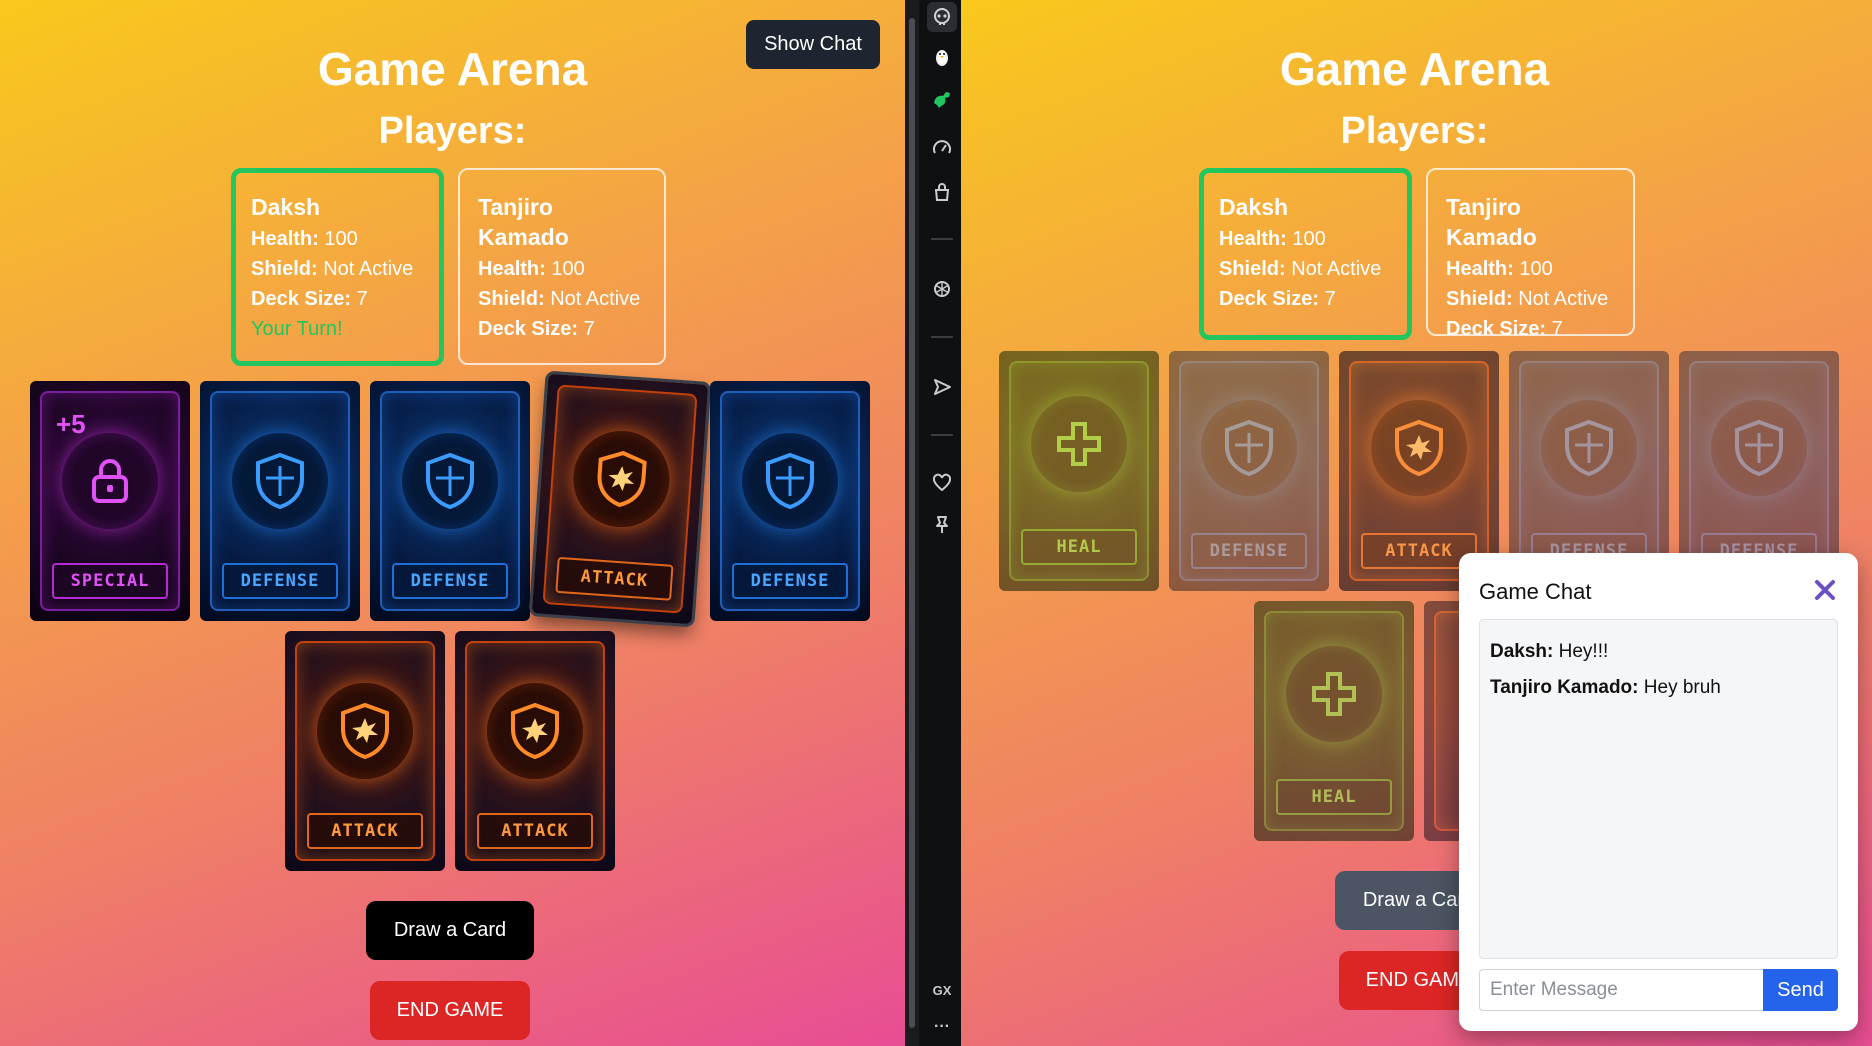 This screenshot has height=1046, width=1872. Describe the element at coordinates (110, 581) in the screenshot. I see `card-label: SPECIAL` at that location.